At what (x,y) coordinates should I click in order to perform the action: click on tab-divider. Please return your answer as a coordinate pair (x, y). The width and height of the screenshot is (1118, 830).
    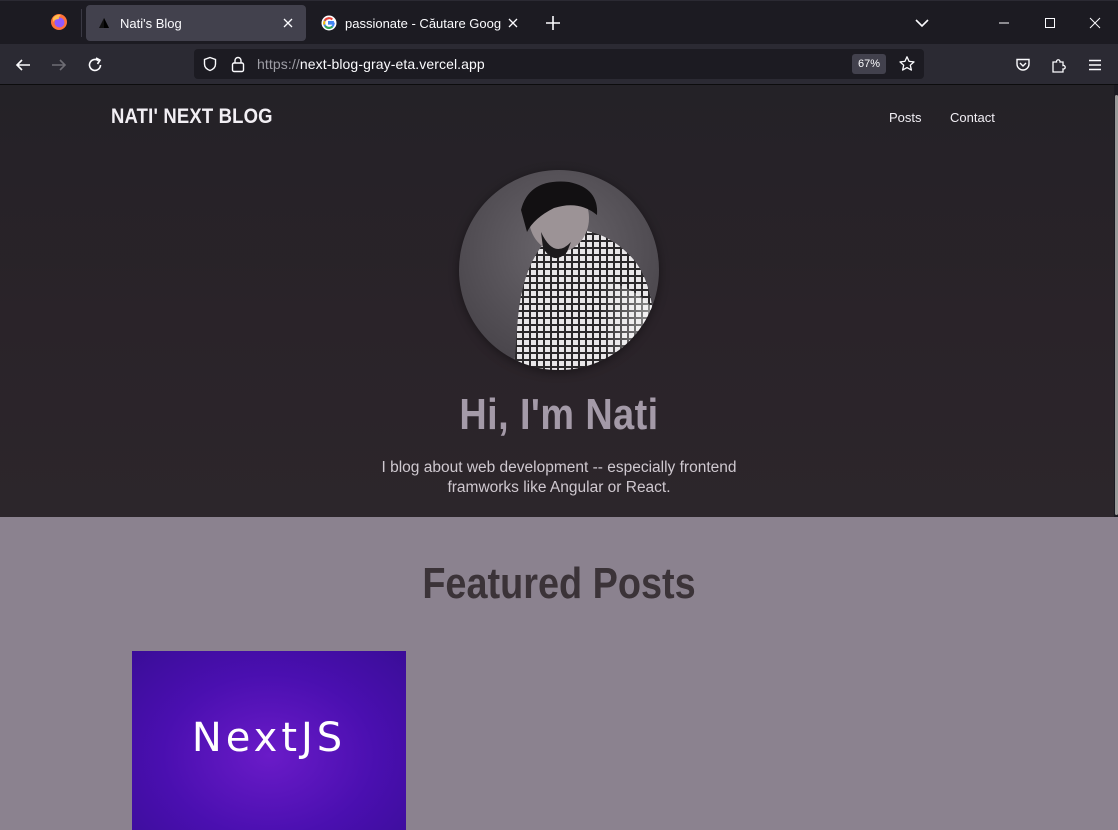
    Looking at the image, I should click on (81, 23).